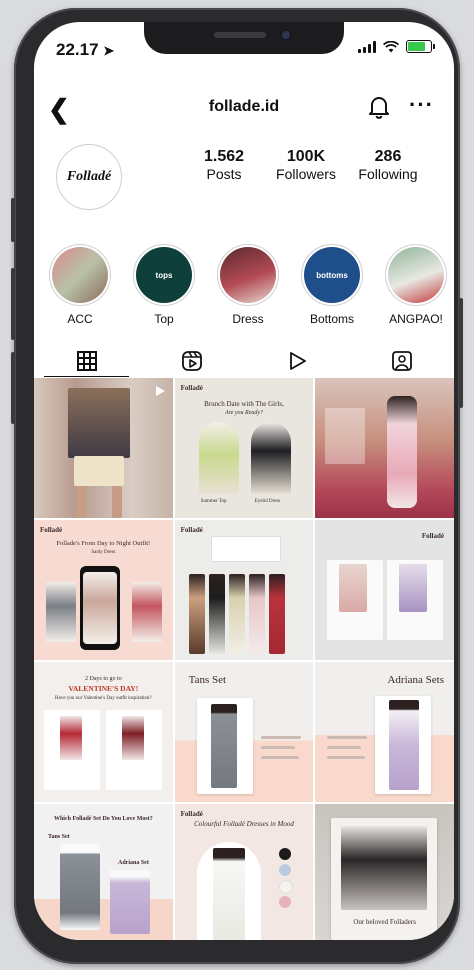  What do you see at coordinates (240, 35) in the screenshot?
I see `speaker` at bounding box center [240, 35].